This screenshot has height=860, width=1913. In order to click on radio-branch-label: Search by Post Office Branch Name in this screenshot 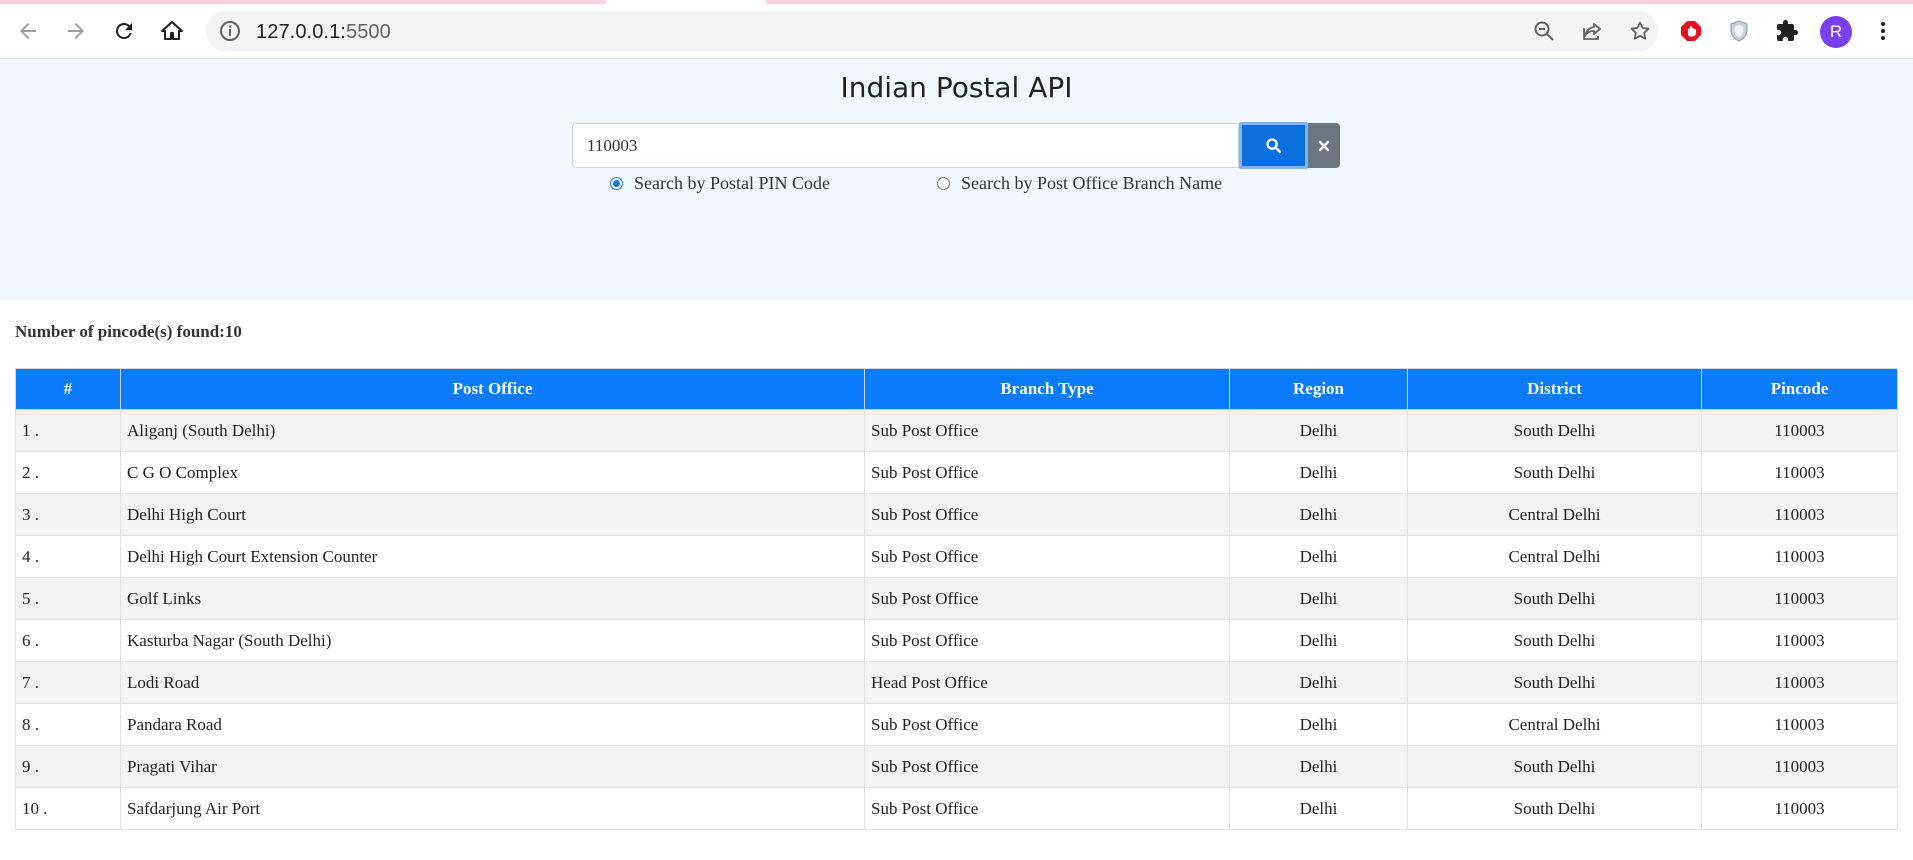, I will do `click(1092, 182)`.